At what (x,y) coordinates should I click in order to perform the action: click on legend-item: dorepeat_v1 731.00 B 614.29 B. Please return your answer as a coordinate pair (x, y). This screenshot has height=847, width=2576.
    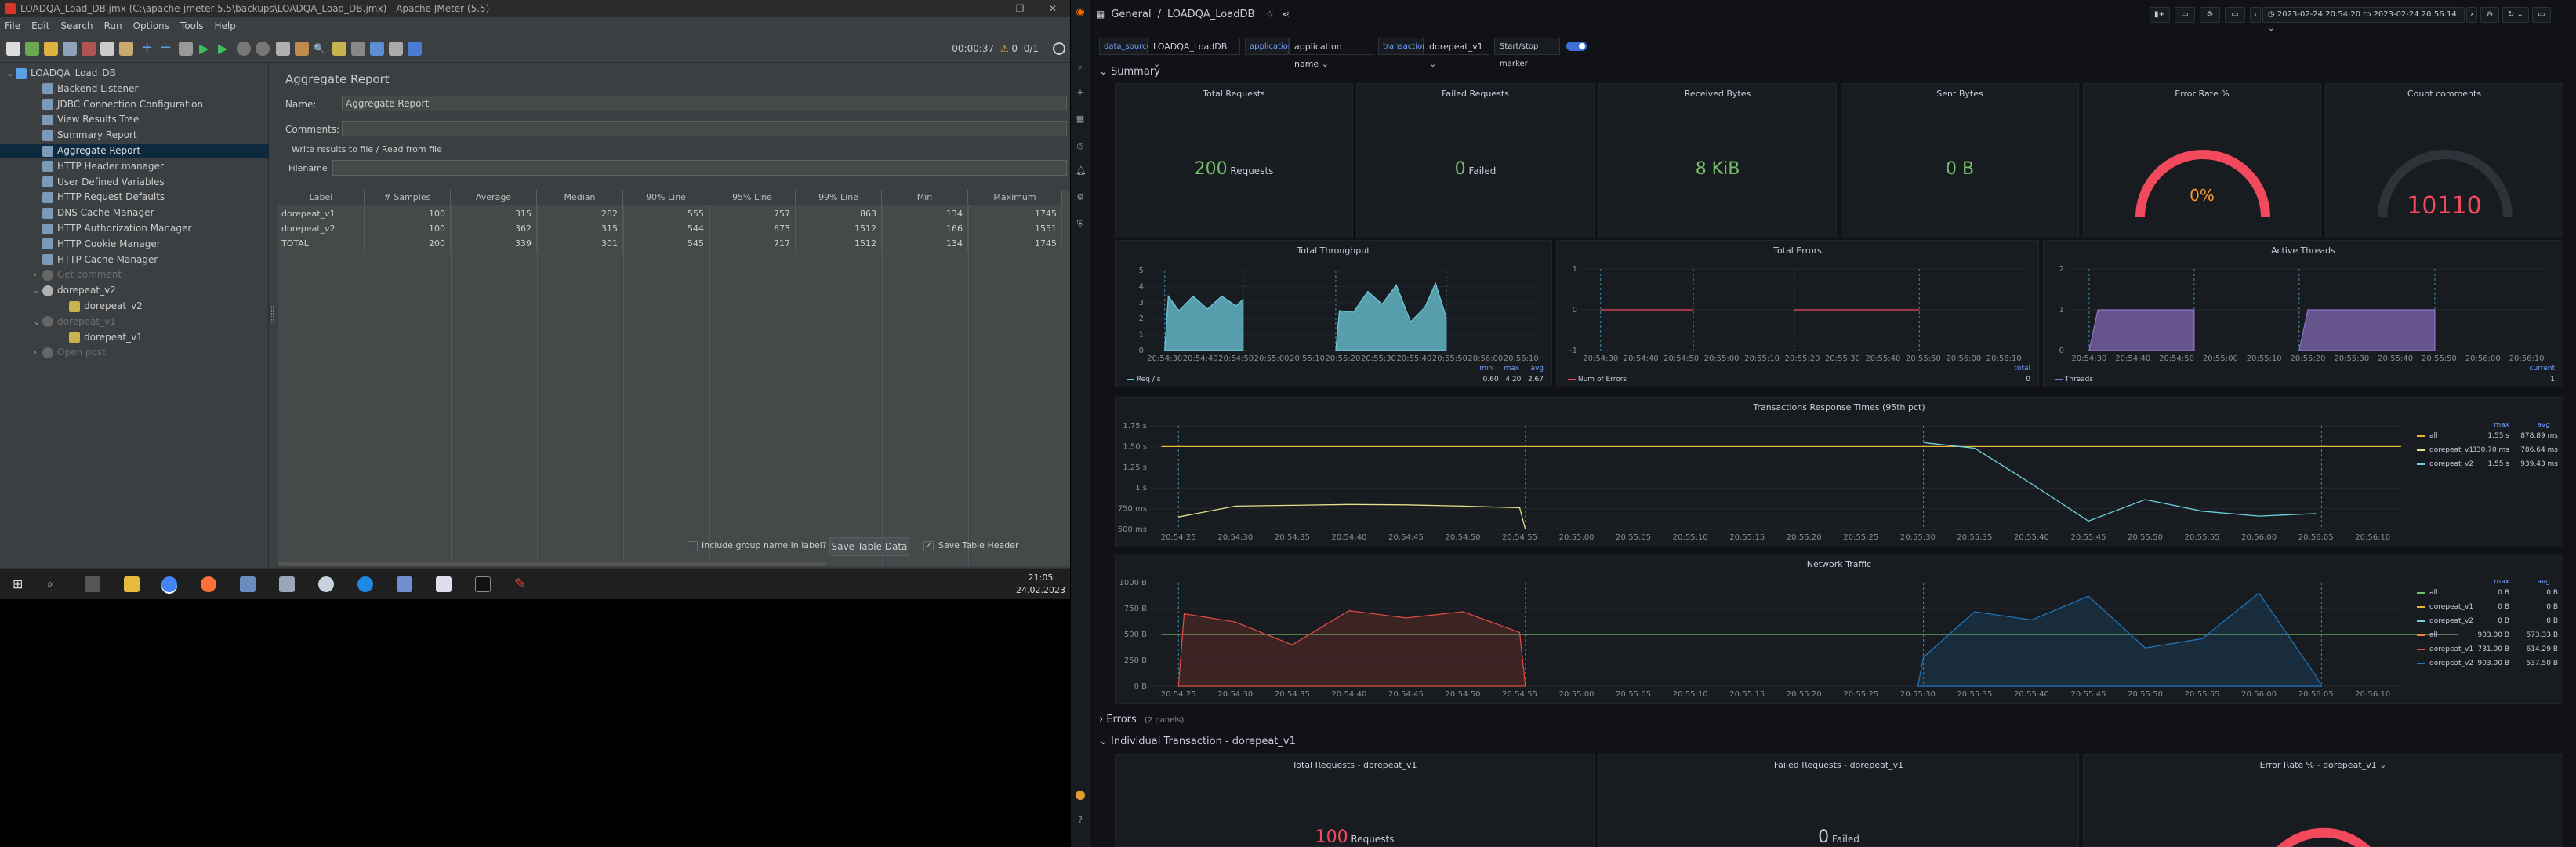
    Looking at the image, I should click on (2488, 652).